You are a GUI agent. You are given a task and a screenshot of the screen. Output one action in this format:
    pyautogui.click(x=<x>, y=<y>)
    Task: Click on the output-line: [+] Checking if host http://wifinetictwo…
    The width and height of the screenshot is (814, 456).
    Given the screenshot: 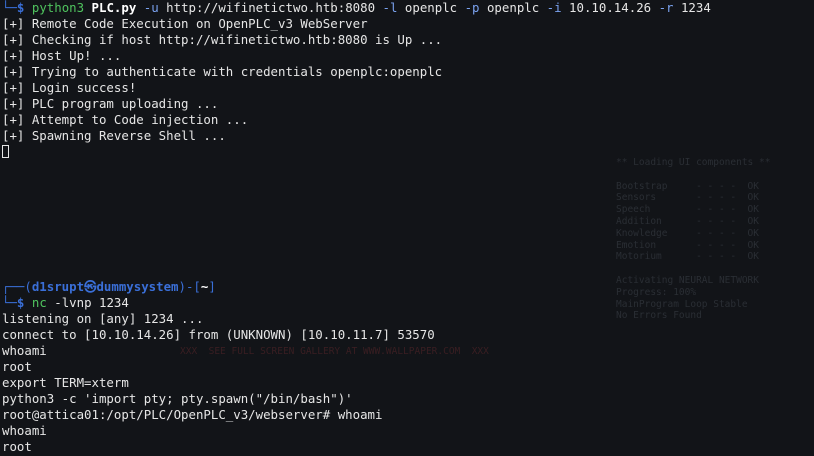 What is the action you would take?
    pyautogui.click(x=222, y=39)
    